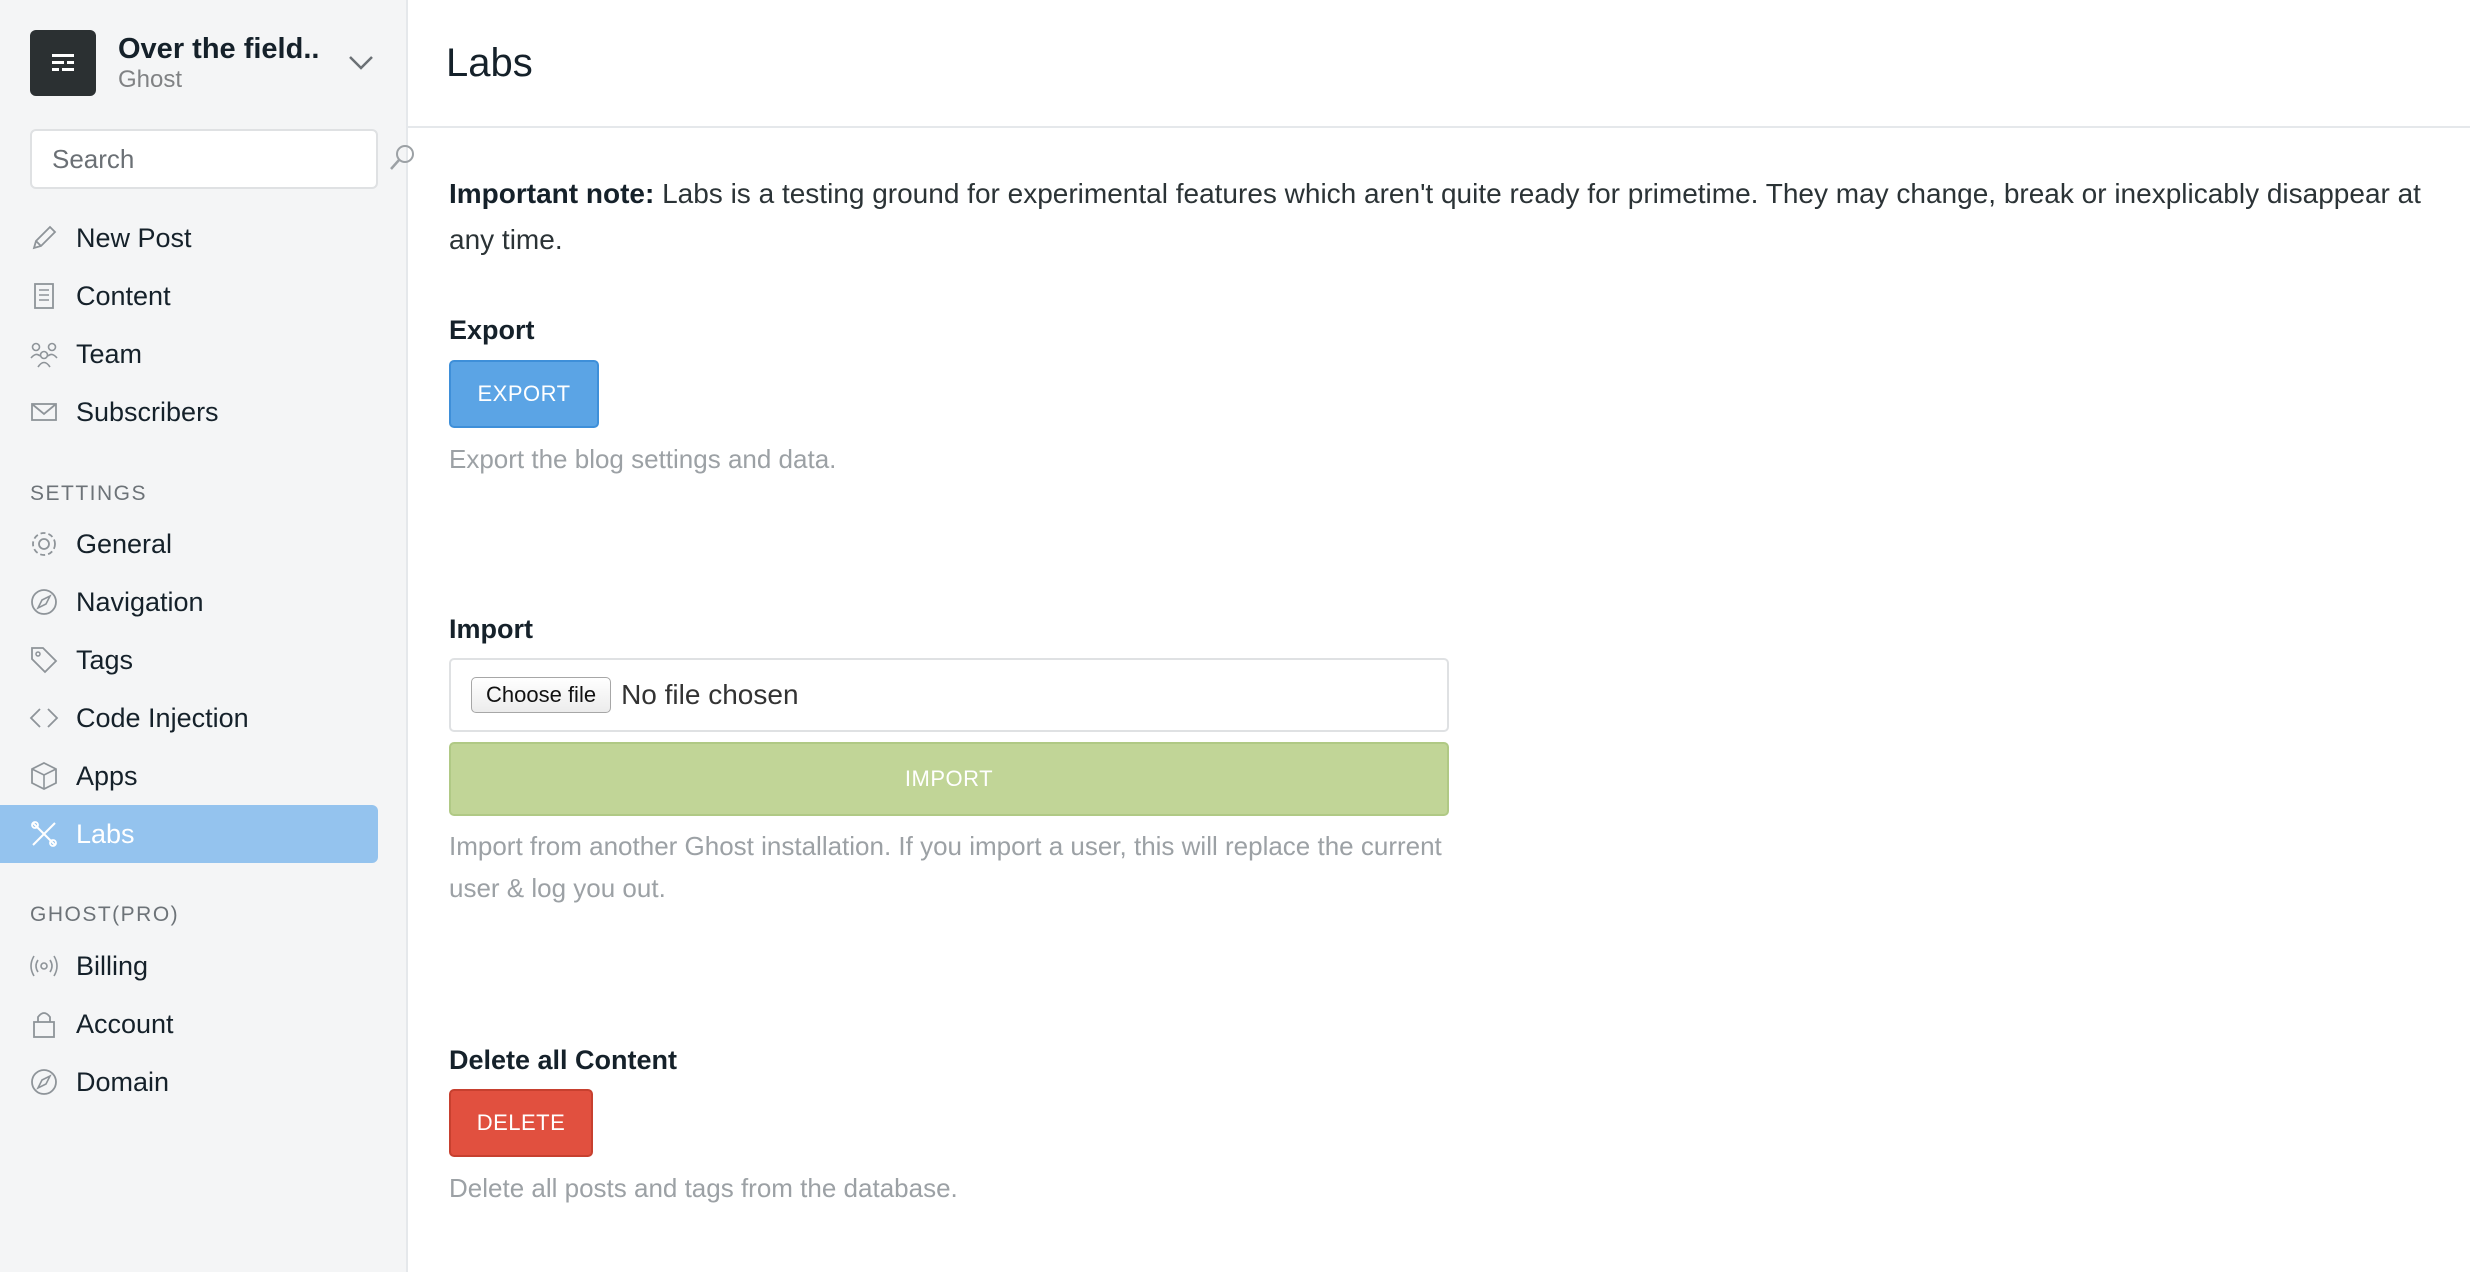 This screenshot has width=2470, height=1272. What do you see at coordinates (949, 695) in the screenshot?
I see `file-input: Choose file No file chosen` at bounding box center [949, 695].